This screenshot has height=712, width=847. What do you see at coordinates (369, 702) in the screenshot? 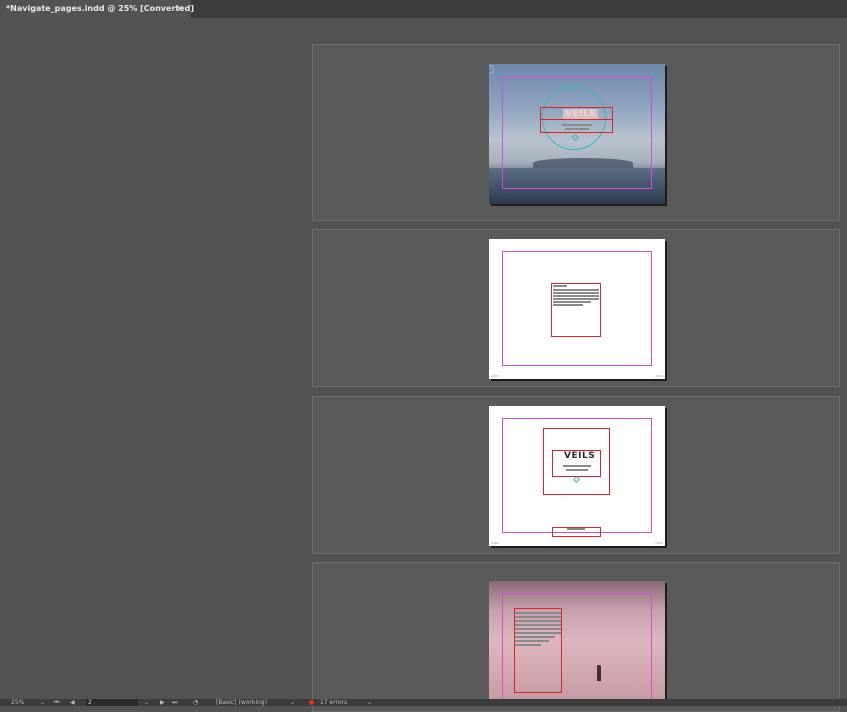
I see `errors-chevron-down-icon: ⌄` at bounding box center [369, 702].